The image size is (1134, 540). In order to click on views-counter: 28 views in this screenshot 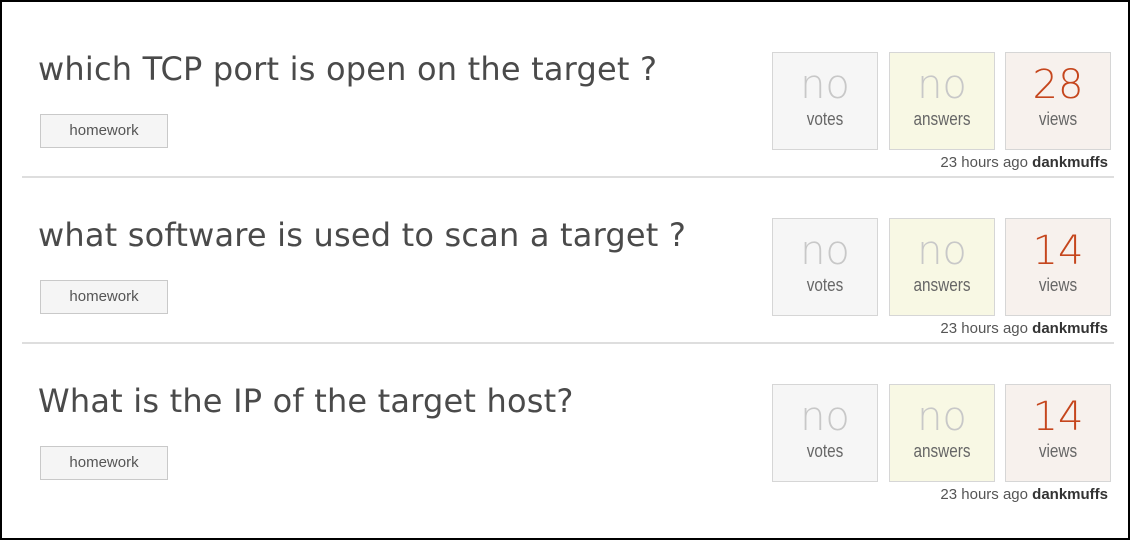, I will do `click(1058, 101)`.